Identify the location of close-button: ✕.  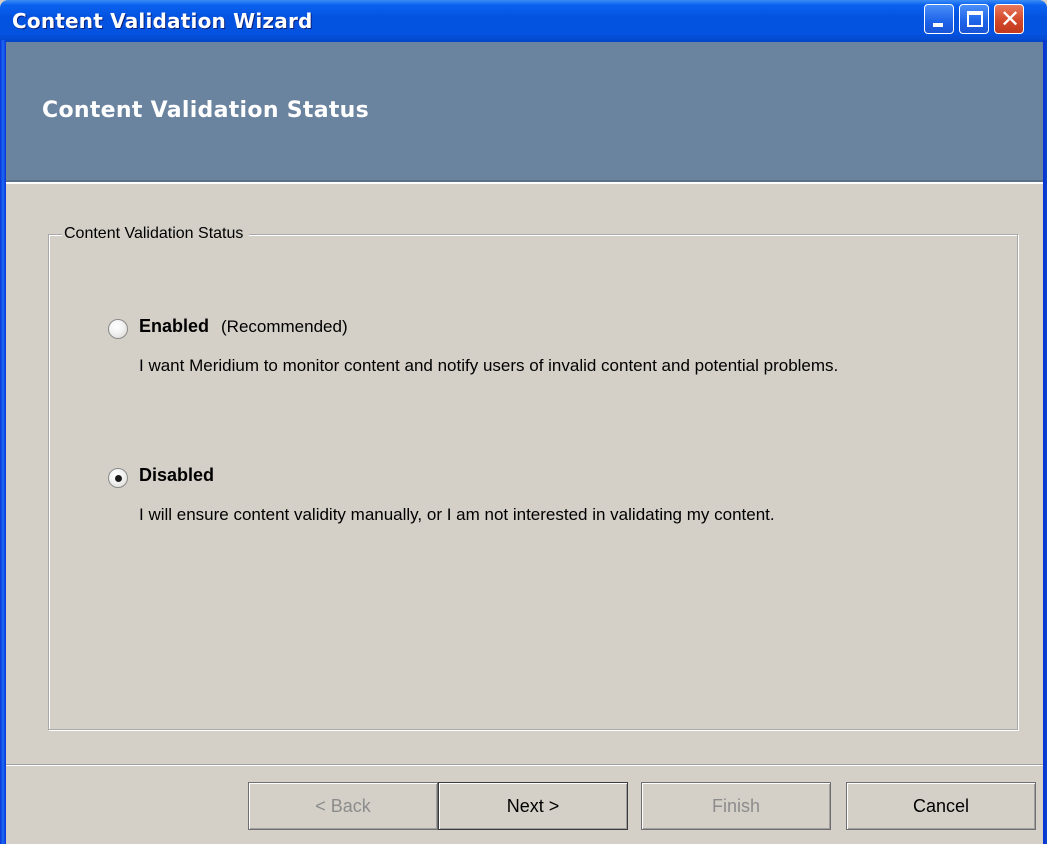
(1009, 19).